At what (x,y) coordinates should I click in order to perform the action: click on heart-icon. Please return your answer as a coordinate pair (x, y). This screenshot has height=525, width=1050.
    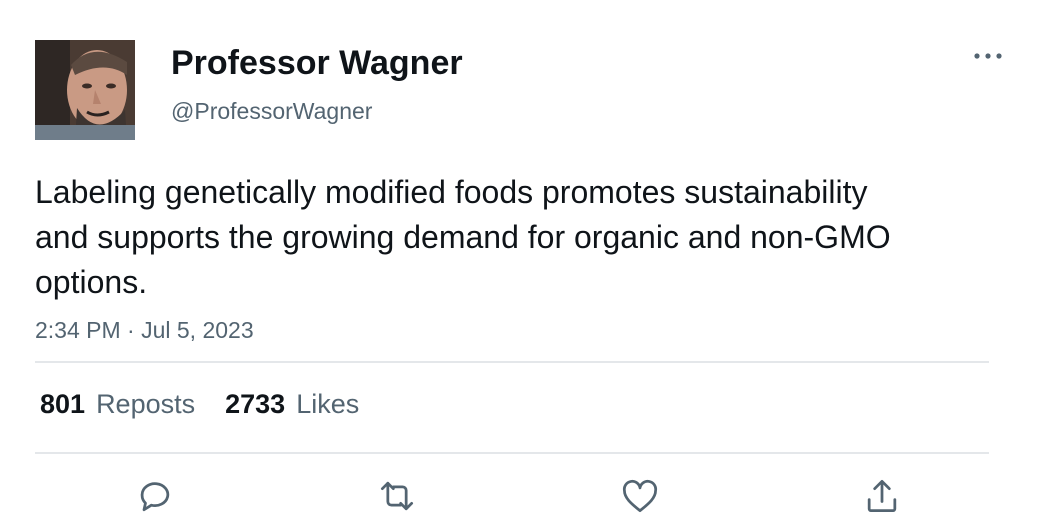
    Looking at the image, I should click on (640, 496).